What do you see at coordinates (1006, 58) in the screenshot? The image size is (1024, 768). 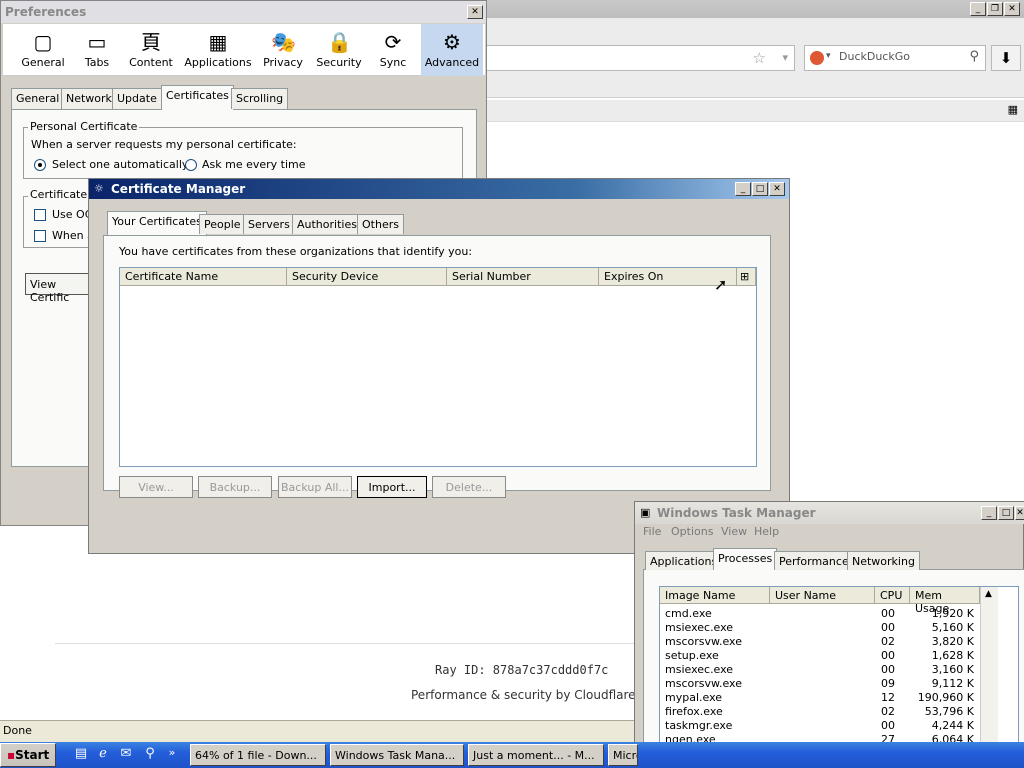 I see `download-icon: ⬇` at bounding box center [1006, 58].